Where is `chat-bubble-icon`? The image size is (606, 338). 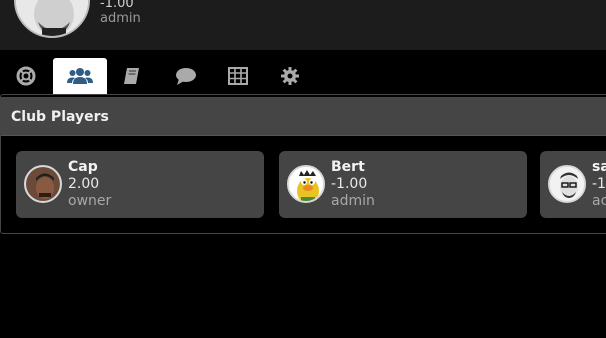
chat-bubble-icon is located at coordinates (186, 76).